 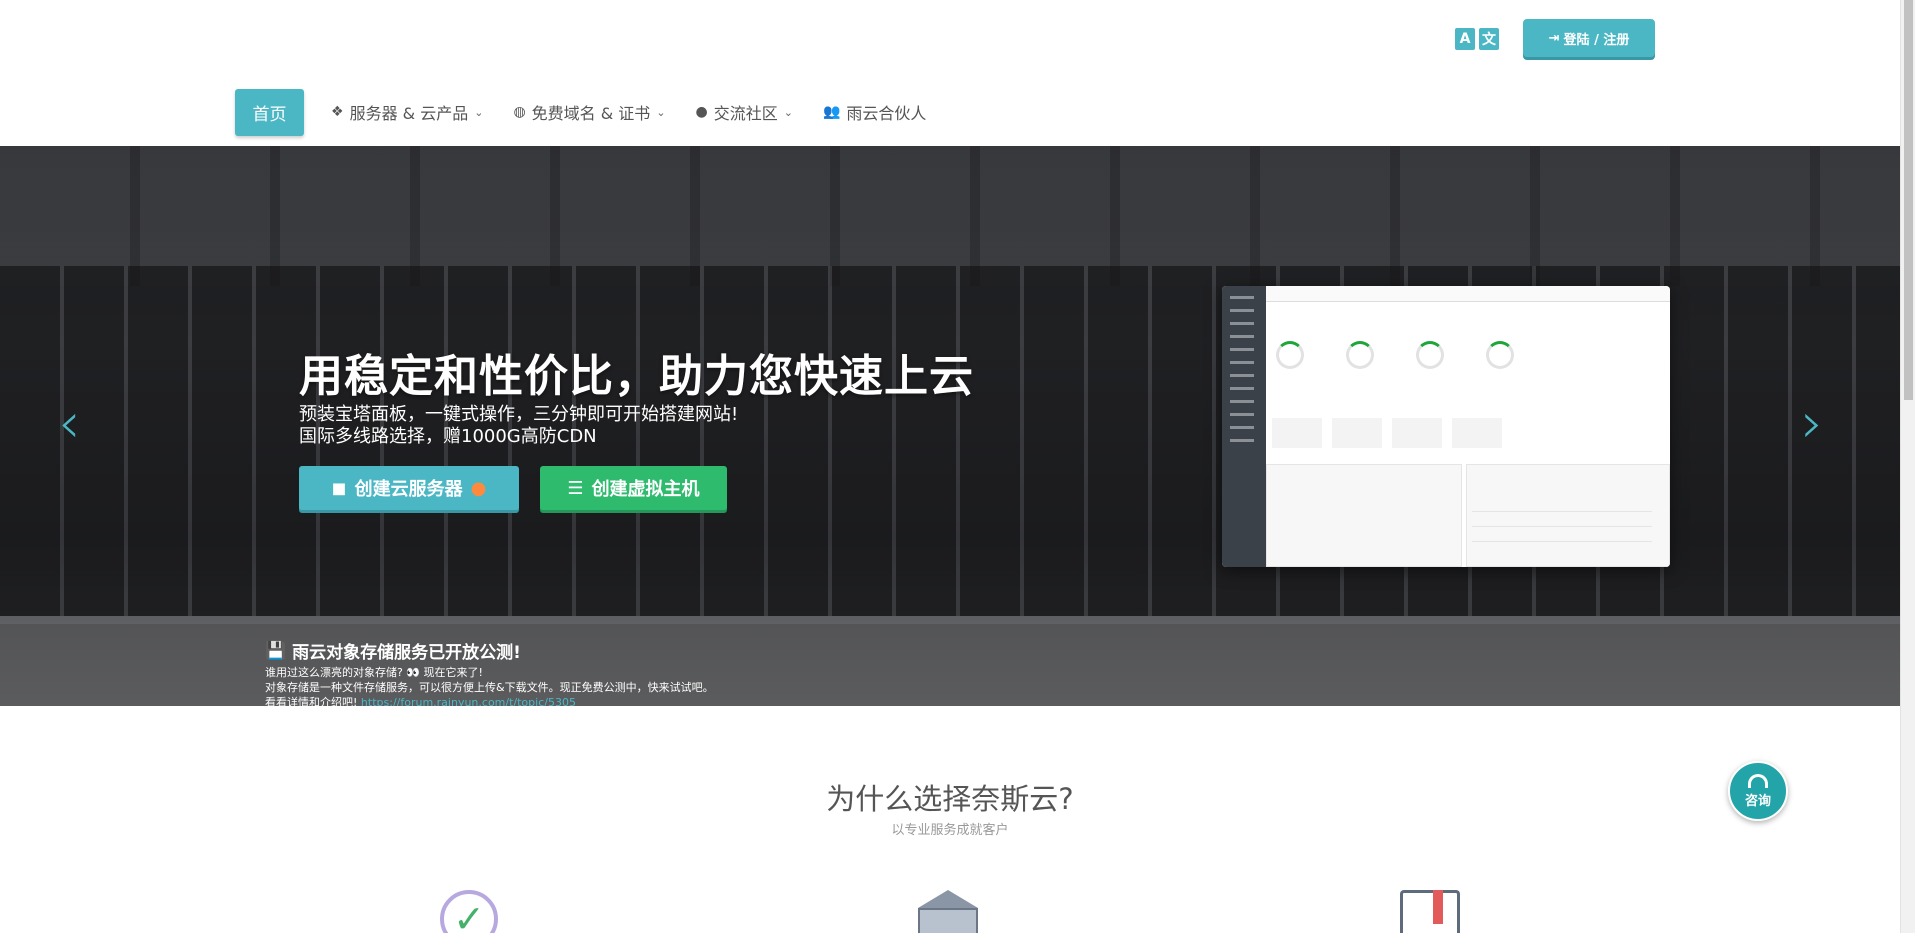 I want to click on page-scrollbar, so click(x=1907, y=466).